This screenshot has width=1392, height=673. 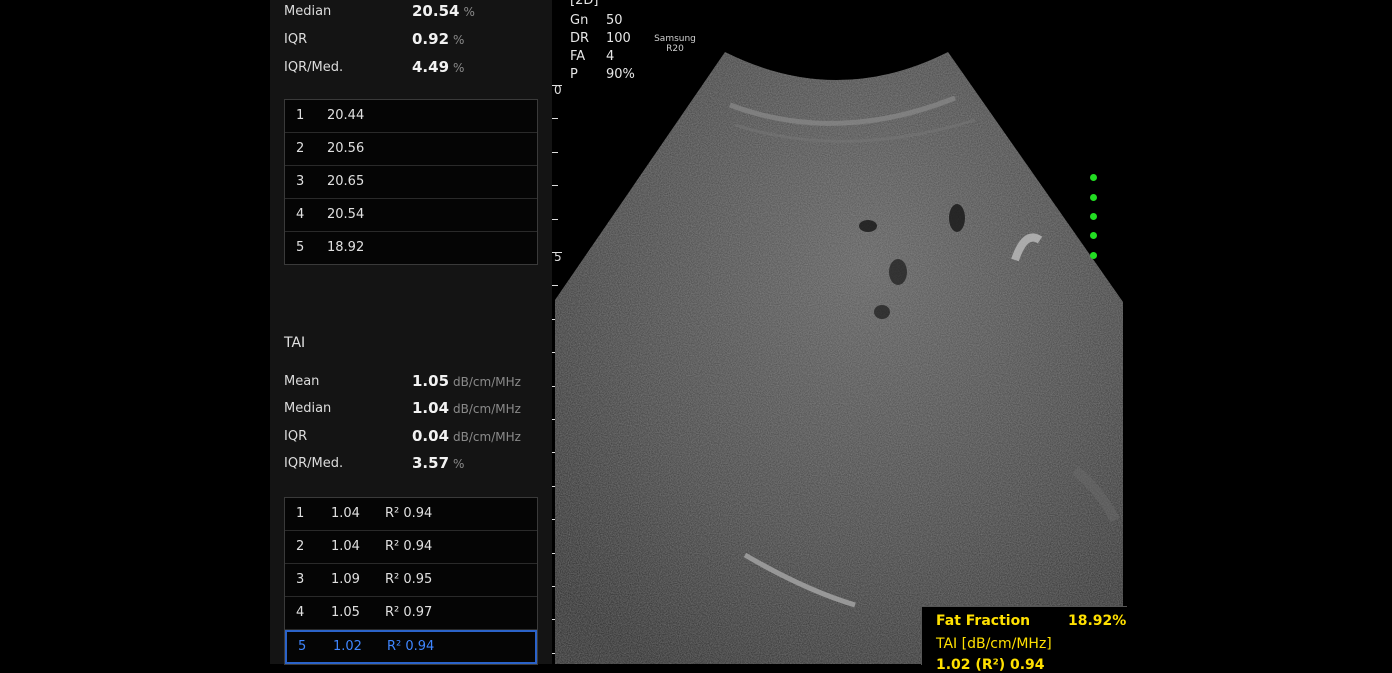 I want to click on tai-section-title: TAI, so click(x=295, y=343).